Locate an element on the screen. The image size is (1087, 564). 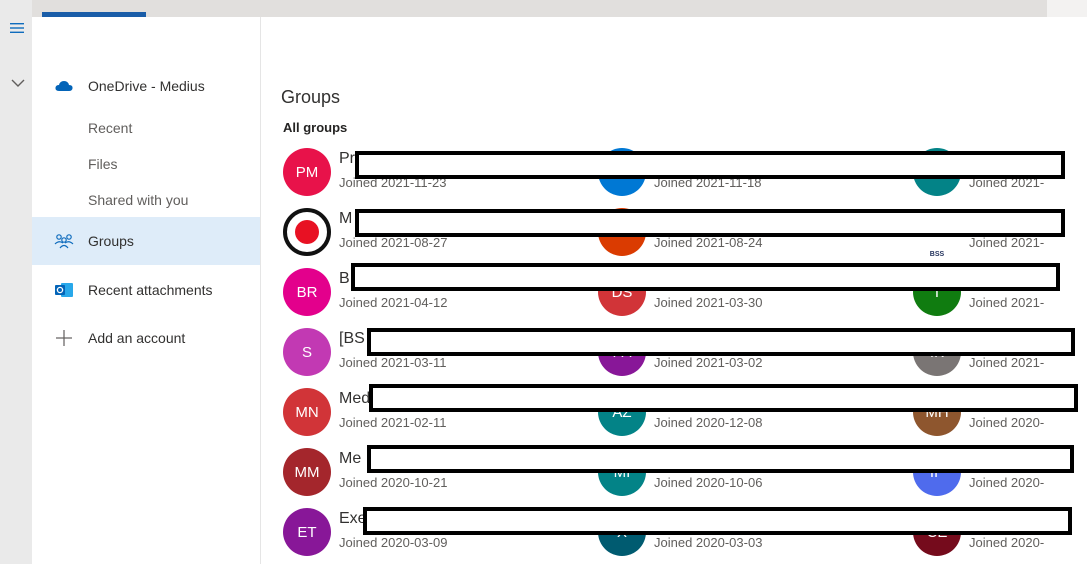
group-initials: ET is located at coordinates (307, 532).